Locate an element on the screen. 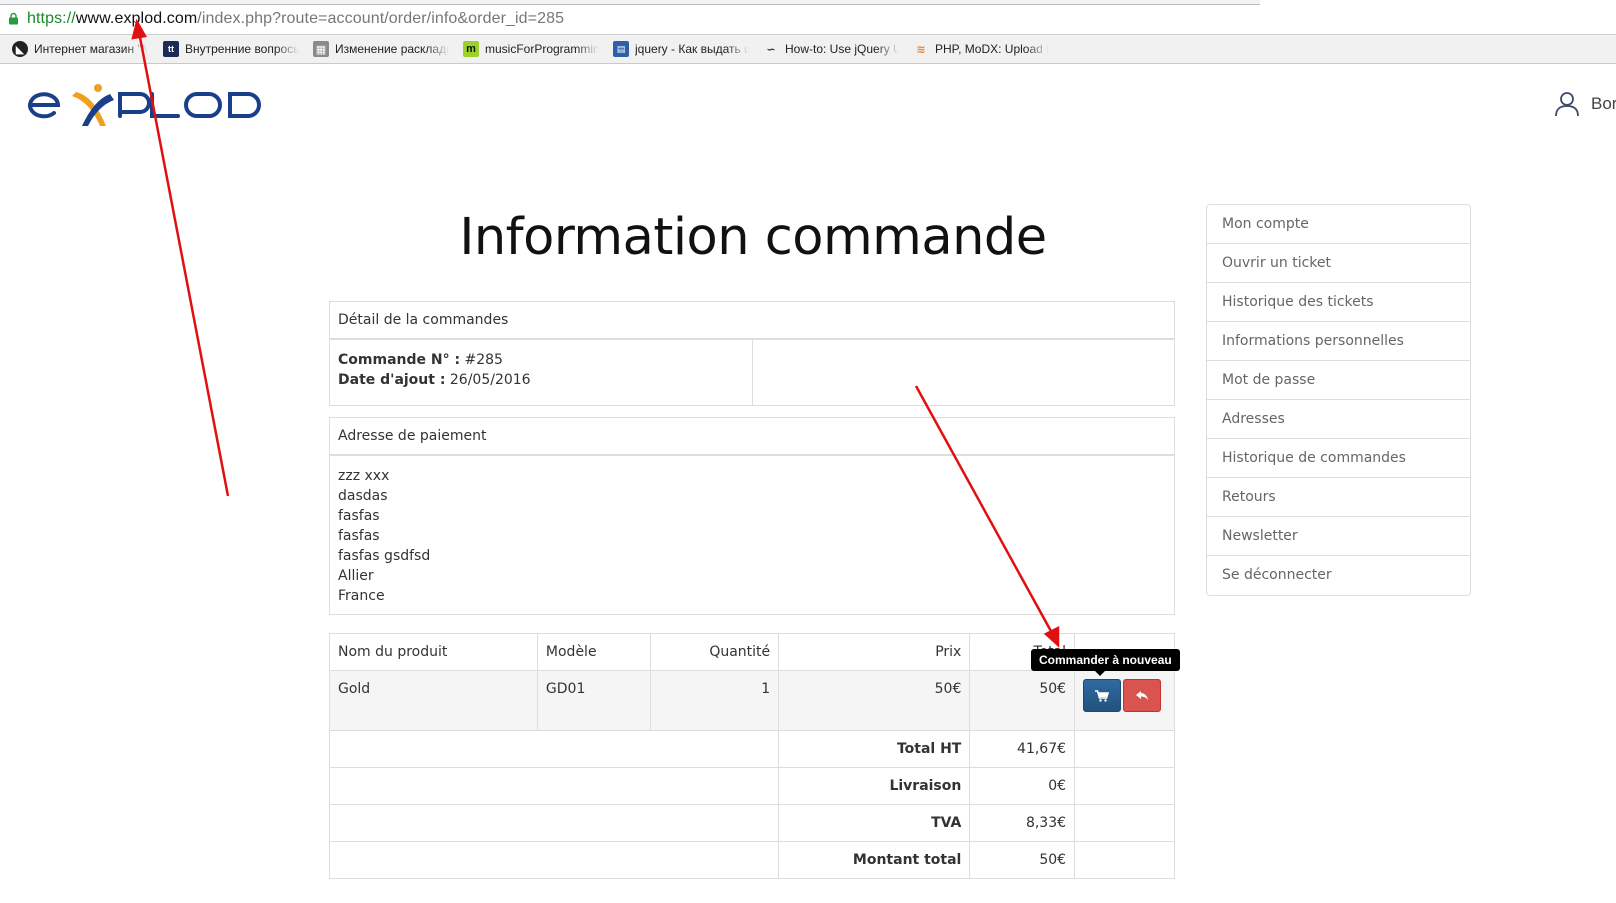 This screenshot has height=903, width=1616. reply-arrow-icon is located at coordinates (1142, 695).